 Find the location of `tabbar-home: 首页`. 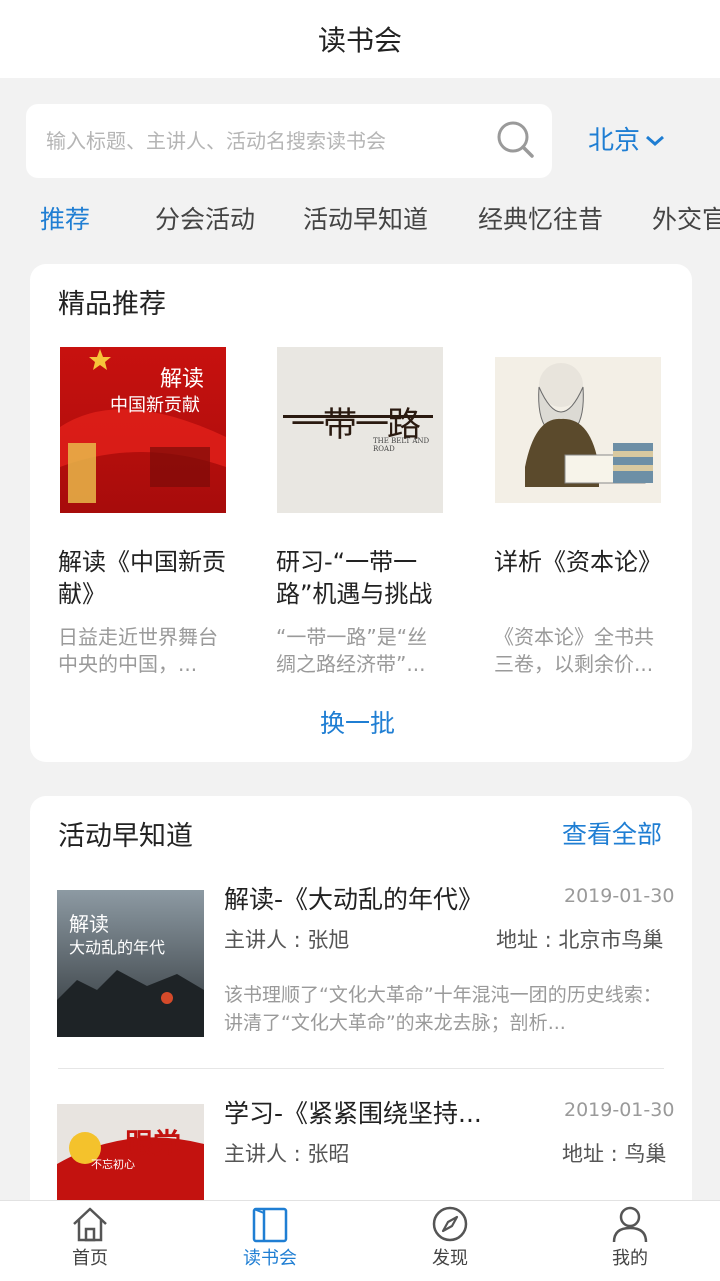

tabbar-home: 首页 is located at coordinates (90, 1240).